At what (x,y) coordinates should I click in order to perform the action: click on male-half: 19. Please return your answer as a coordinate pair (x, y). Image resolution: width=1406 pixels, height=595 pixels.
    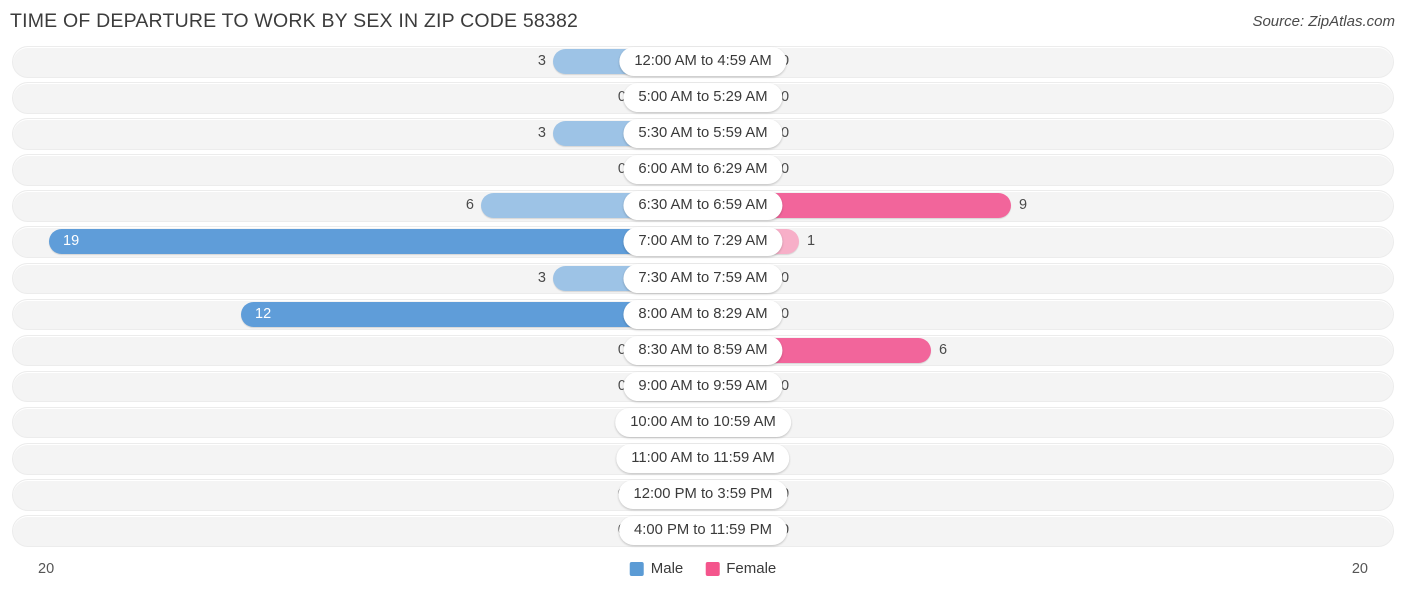
    Looking at the image, I should click on (357, 242).